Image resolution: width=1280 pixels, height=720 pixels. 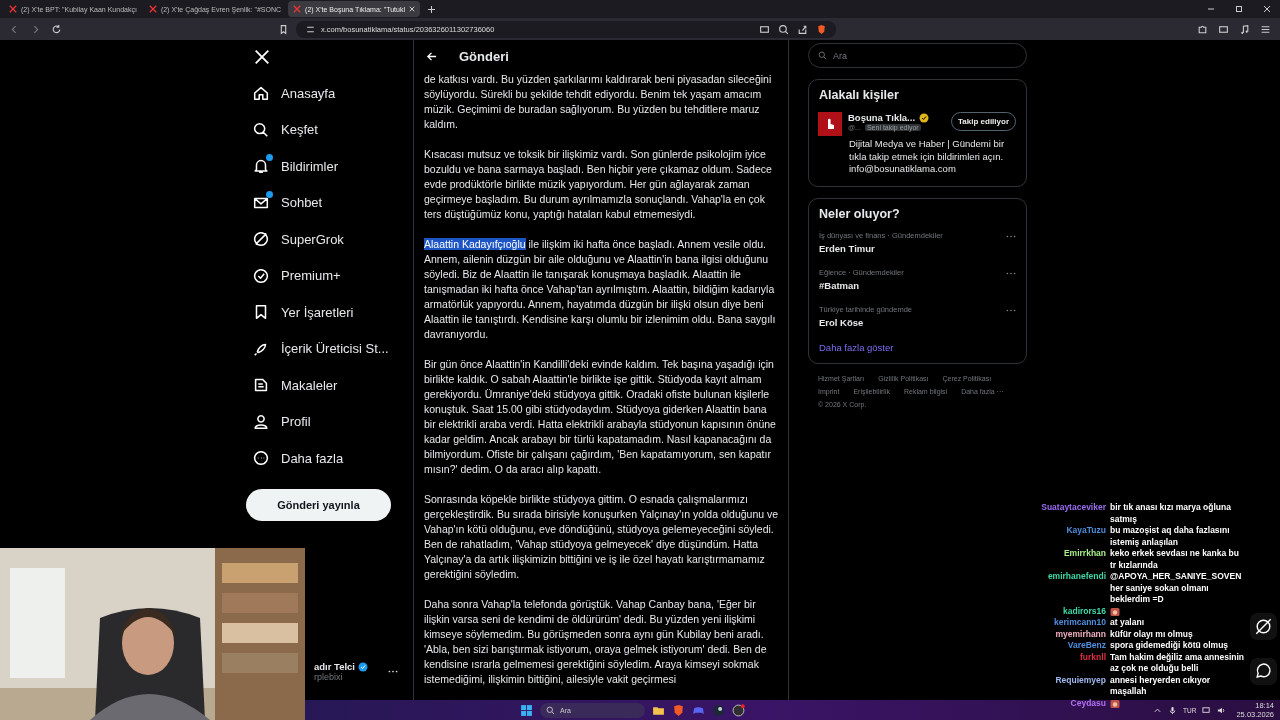 I want to click on post-paragraph: Sonrasında köpekle birlikte stüdyoya gittim. O esnada çalışmalarımızı gerçekleştirdik. Bu sırada birisiyle konuşurken Yalçınay'ın yolda olduğunu ve Vahap'ın kötü olduğunu, eve döndüğünü, stüdyoya gelemeyeceğini söyledi. Ben de rahatladım, 'Vahap stüdyoya gelmeyecek' diye düşündüm. Hatta Yalçınay'a da artık ilişkimizin bittiğini ve iş ile özel hayatı karıştırmamamız gerektiğini söyledim., so click(x=601, y=537).